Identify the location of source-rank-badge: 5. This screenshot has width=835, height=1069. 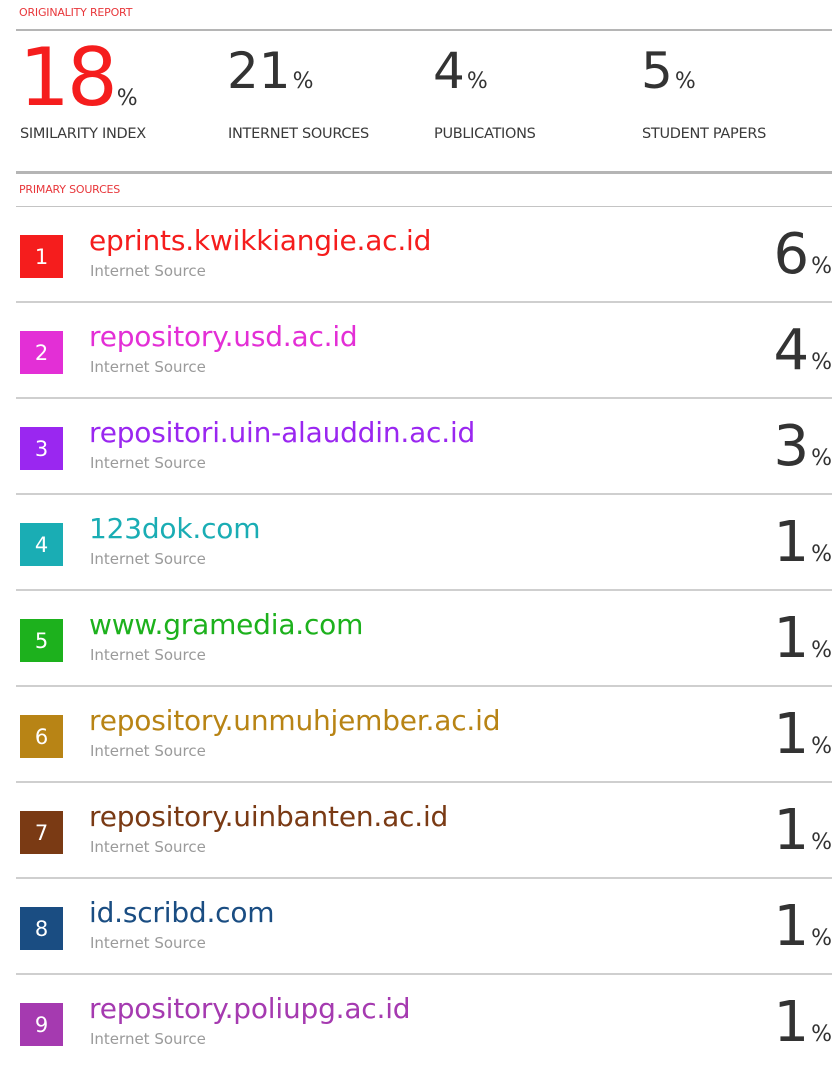
(41, 640).